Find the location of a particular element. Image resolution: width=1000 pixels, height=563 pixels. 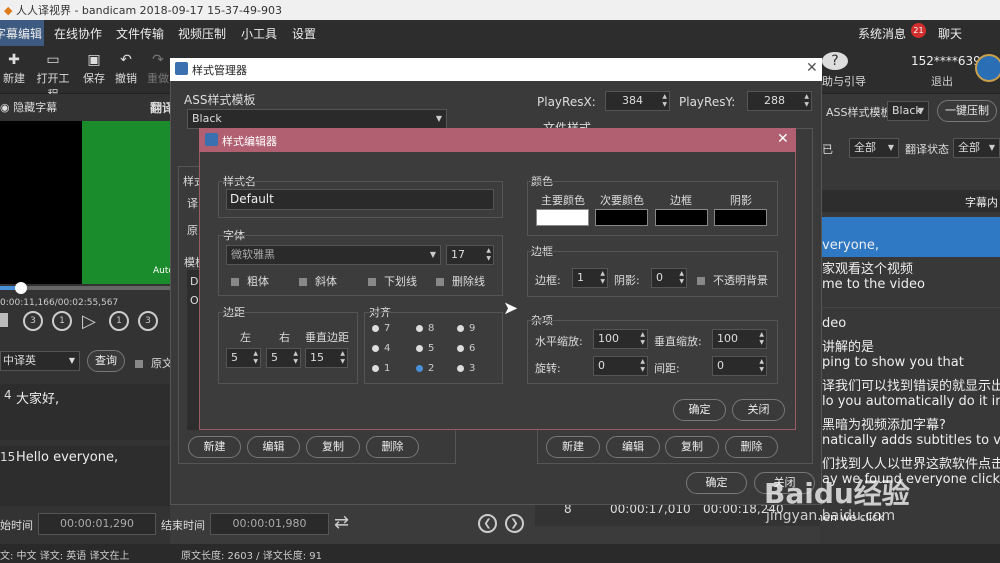

menu-compress: 视频压制 is located at coordinates (202, 33).